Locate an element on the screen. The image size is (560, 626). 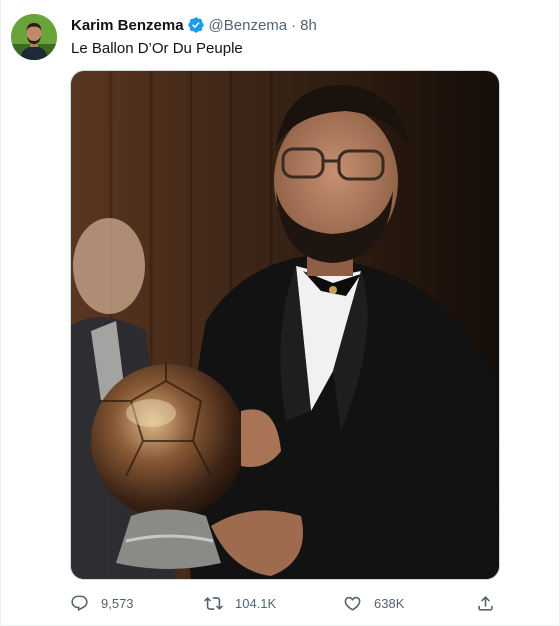
tweet-actions: 9,573 104.1K 638K is located at coordinates (280, 603).